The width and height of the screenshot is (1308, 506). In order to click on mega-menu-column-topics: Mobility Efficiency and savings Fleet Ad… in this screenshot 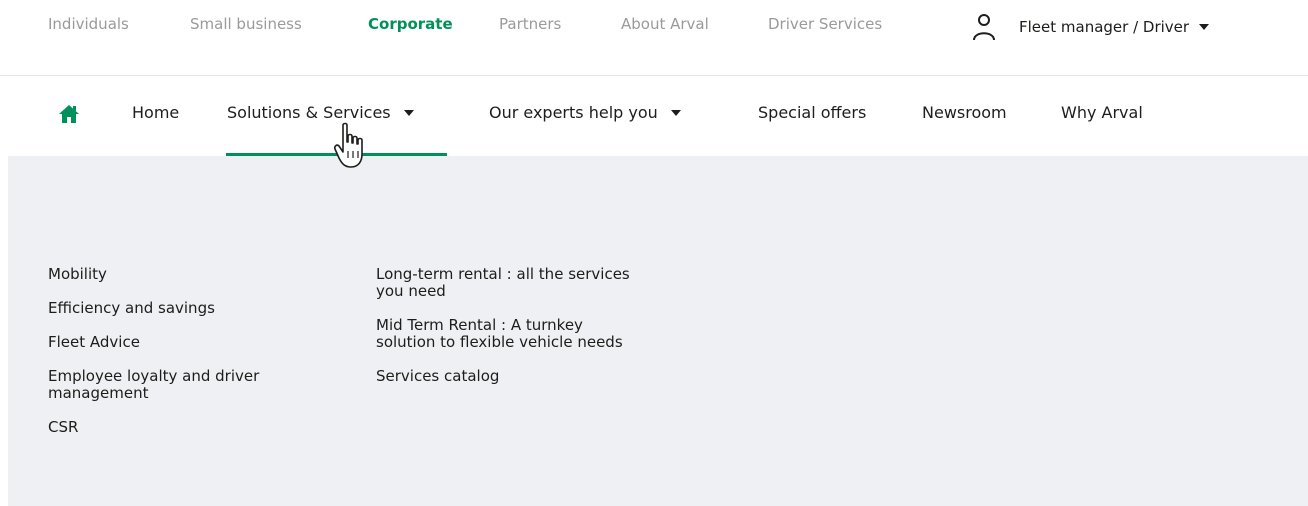, I will do `click(198, 359)`.